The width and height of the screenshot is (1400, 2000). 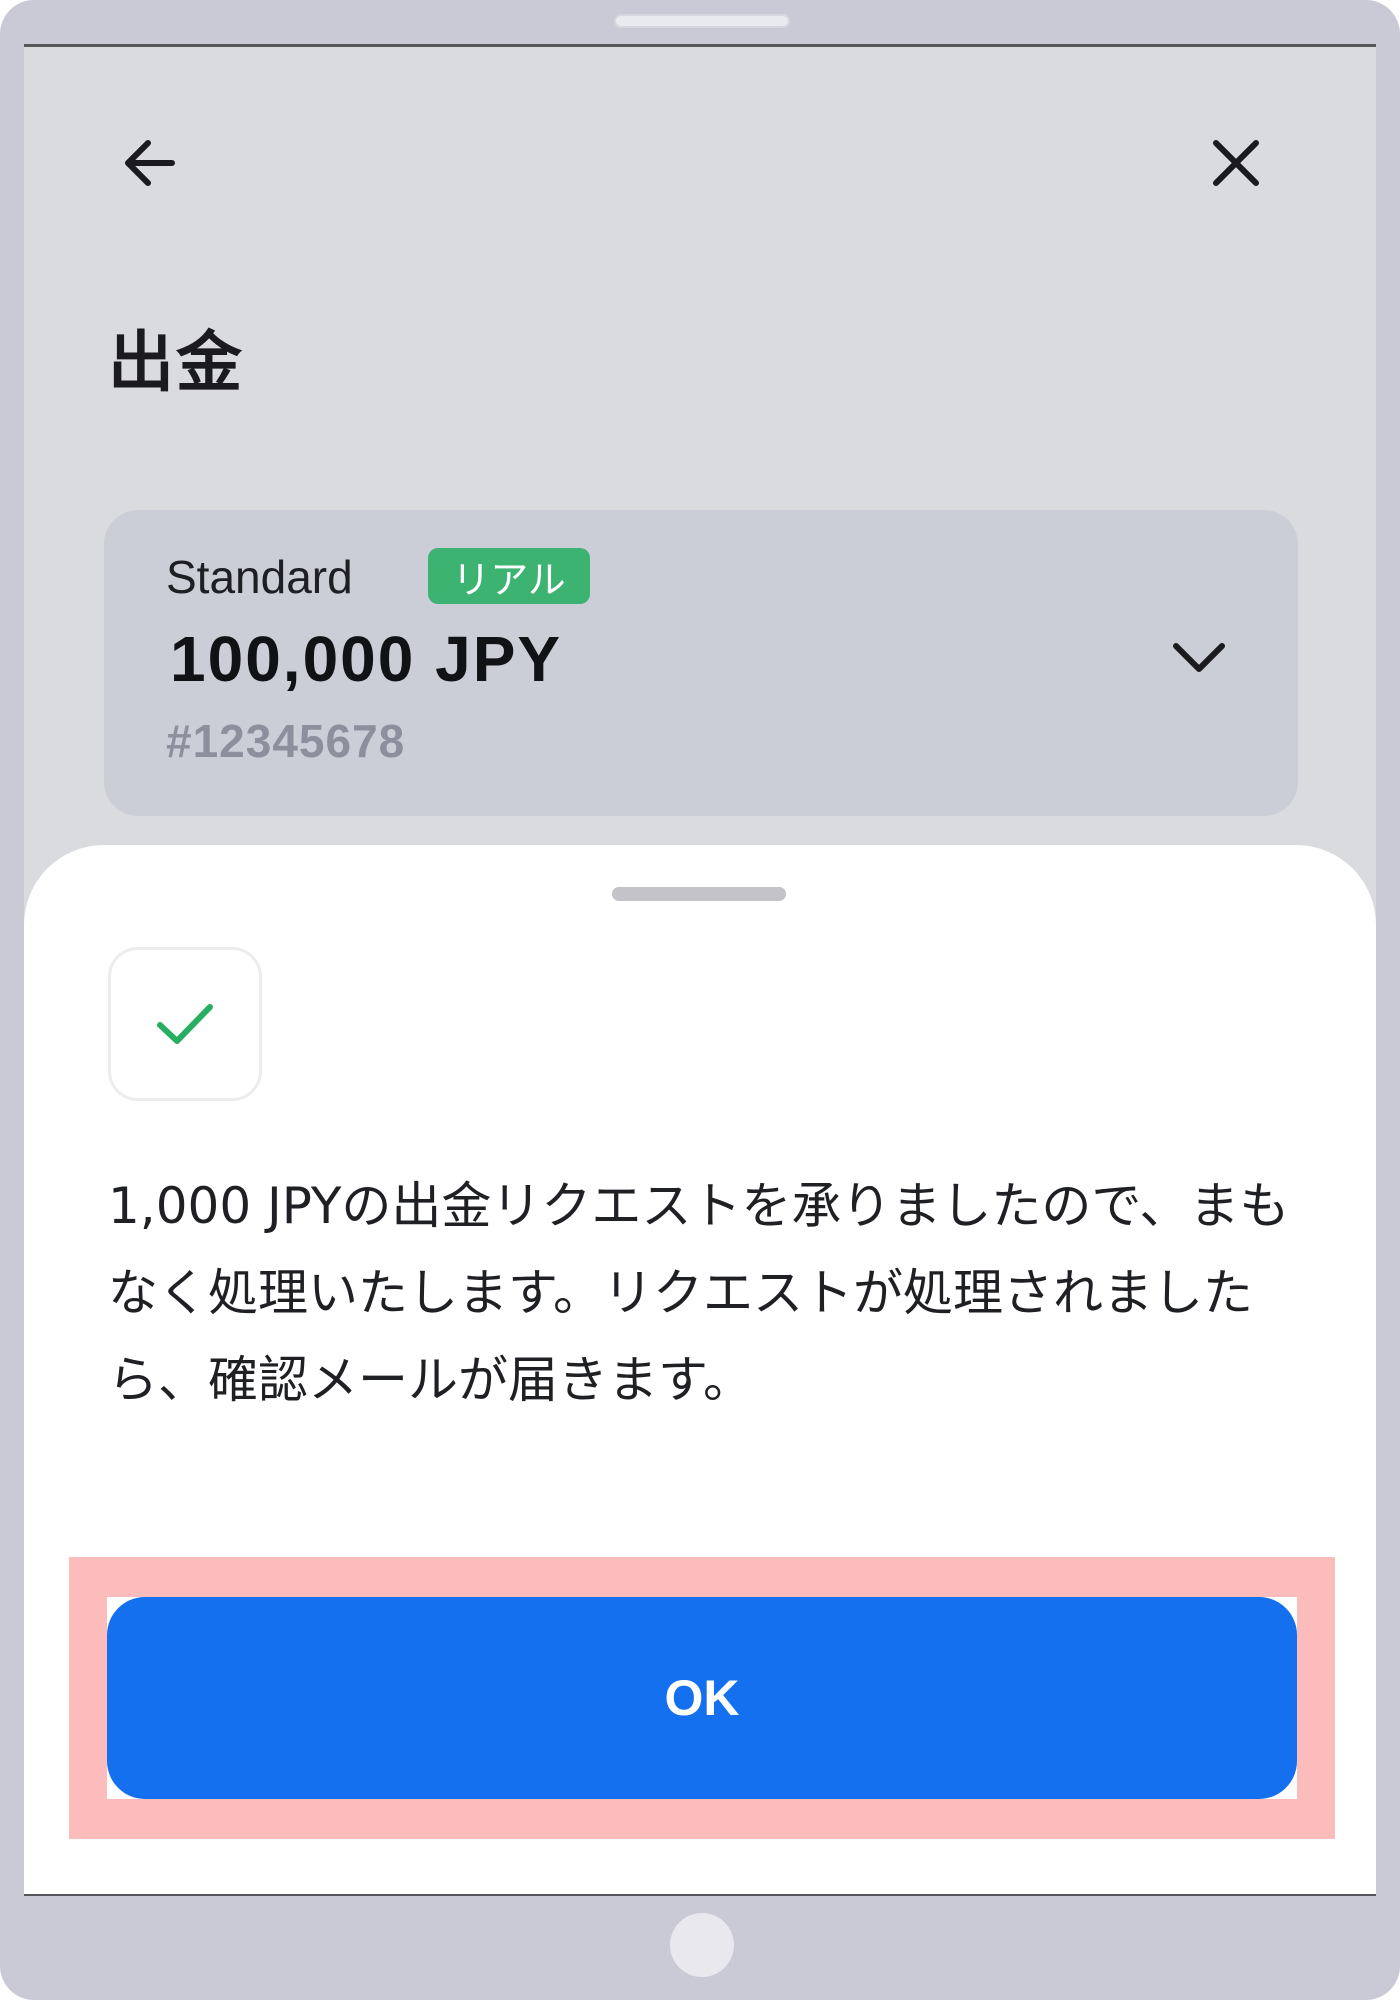 I want to click on account-selector: Standard リアル 100,000 JPY #12345678, so click(x=701, y=663).